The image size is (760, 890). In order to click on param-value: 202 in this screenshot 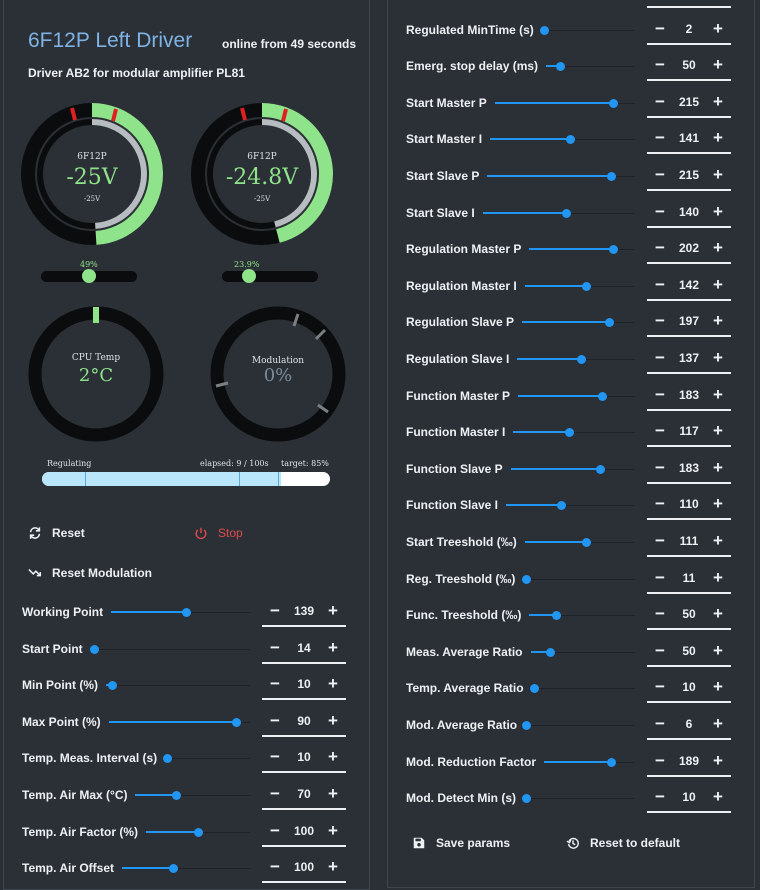, I will do `click(689, 248)`.